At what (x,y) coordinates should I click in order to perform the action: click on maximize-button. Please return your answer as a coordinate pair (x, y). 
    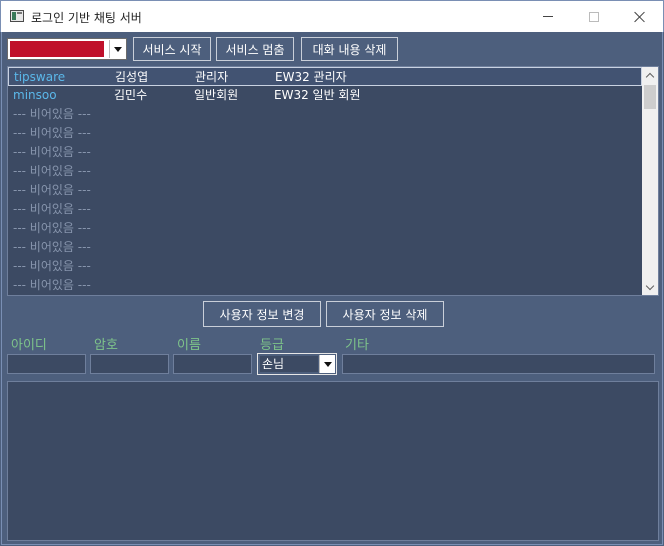
    Looking at the image, I should click on (594, 16).